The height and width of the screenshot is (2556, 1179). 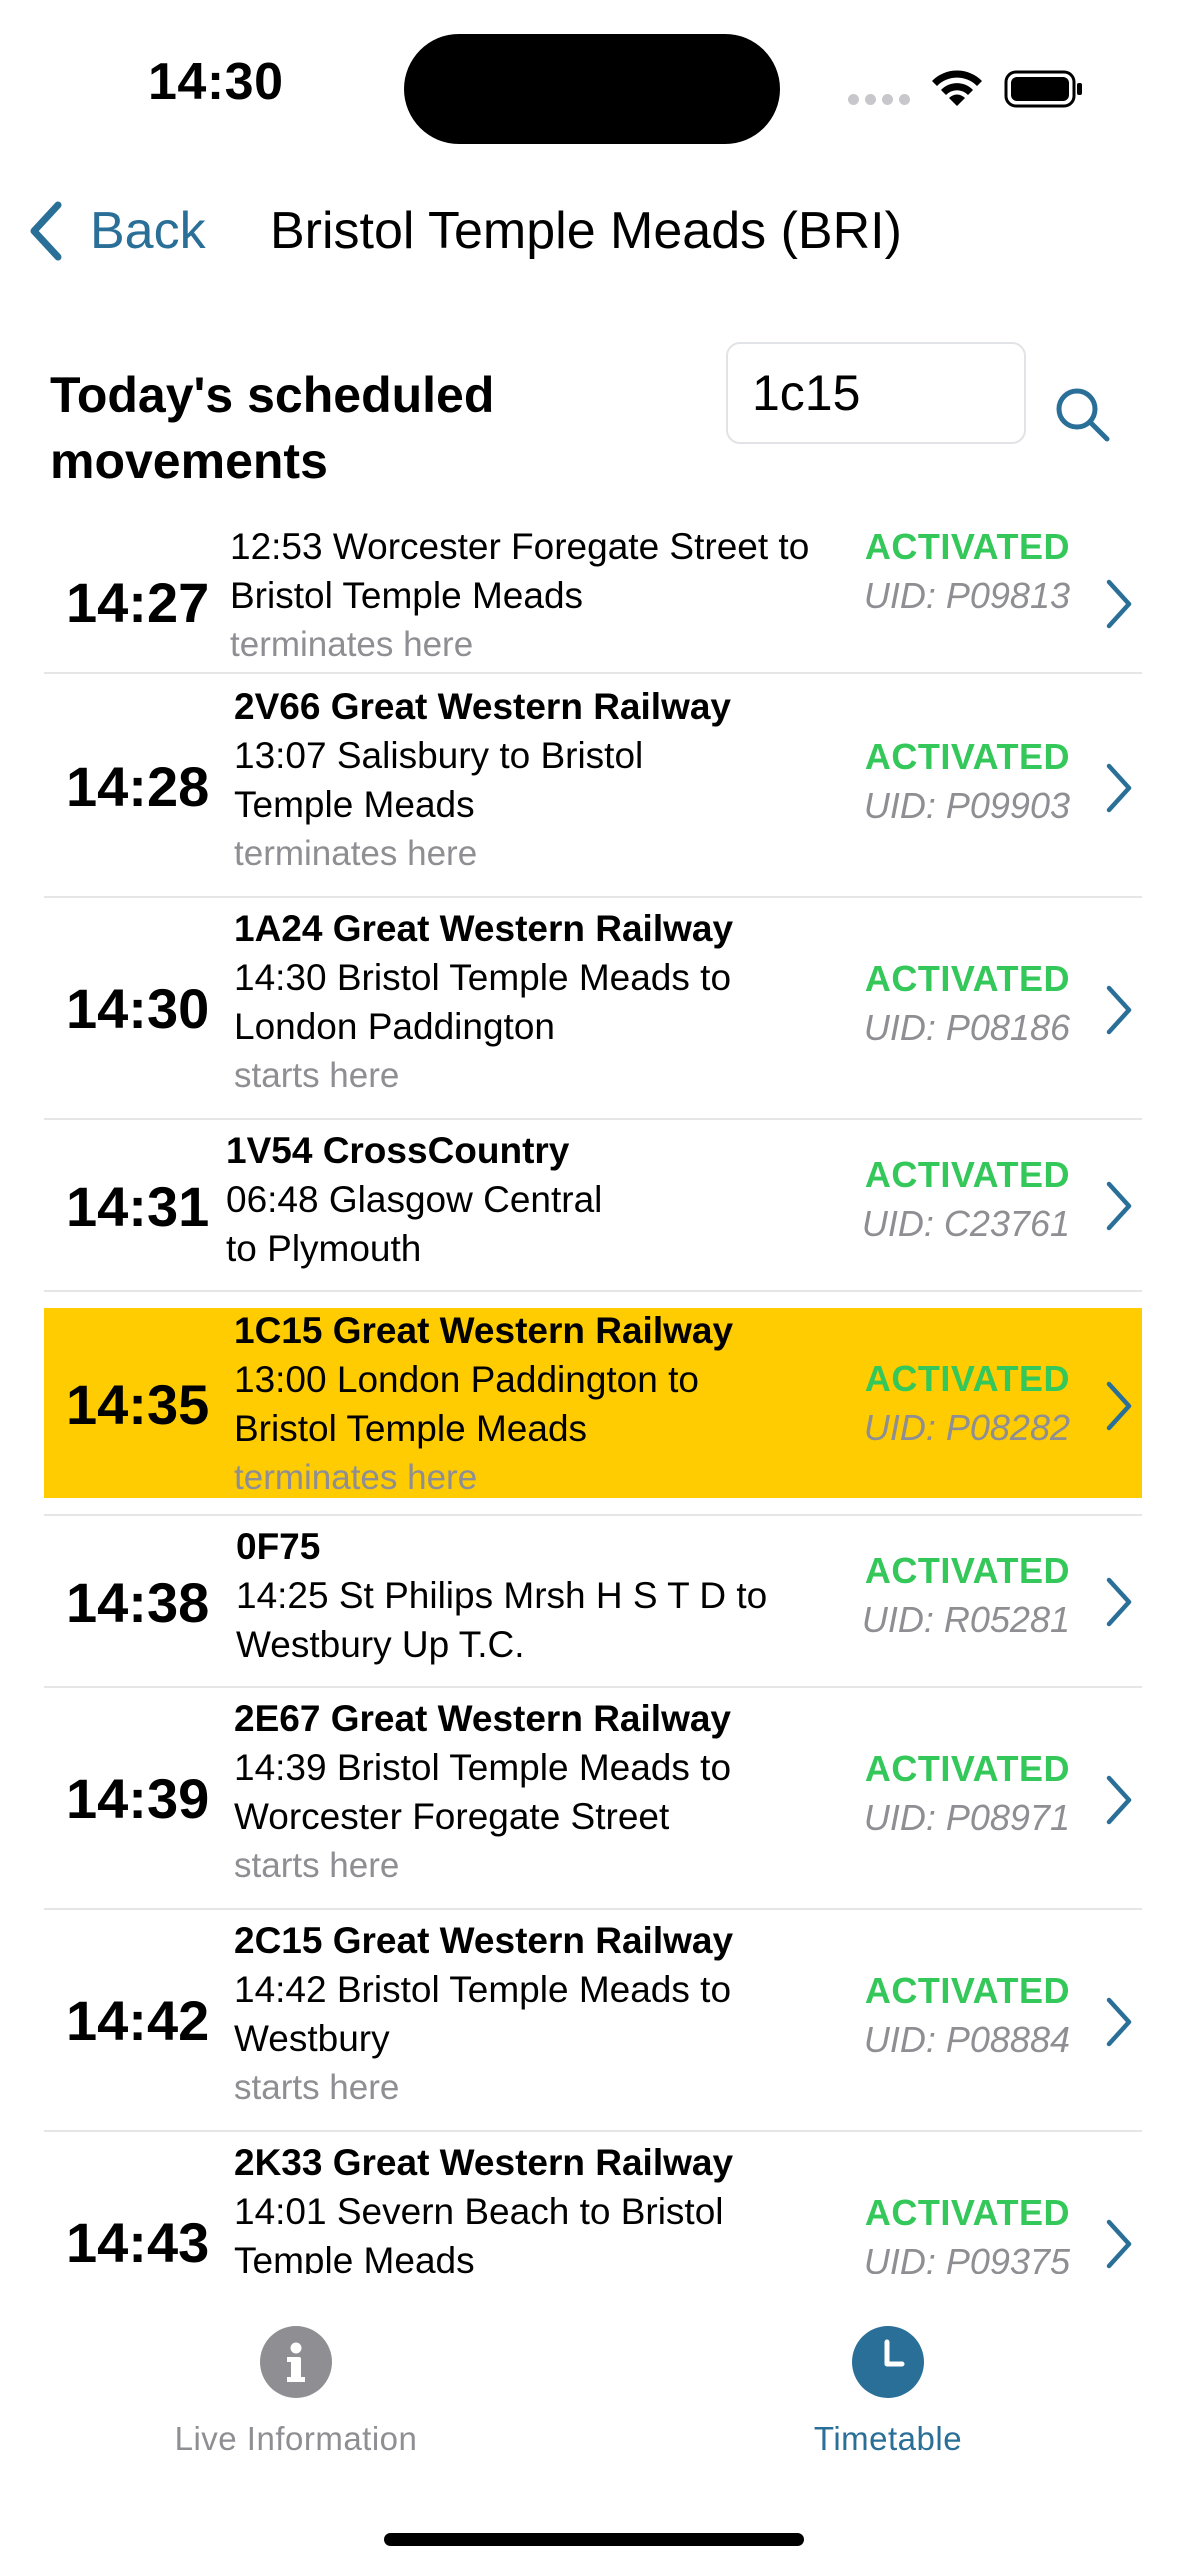 What do you see at coordinates (888, 2438) in the screenshot?
I see `tab-label: Timetable` at bounding box center [888, 2438].